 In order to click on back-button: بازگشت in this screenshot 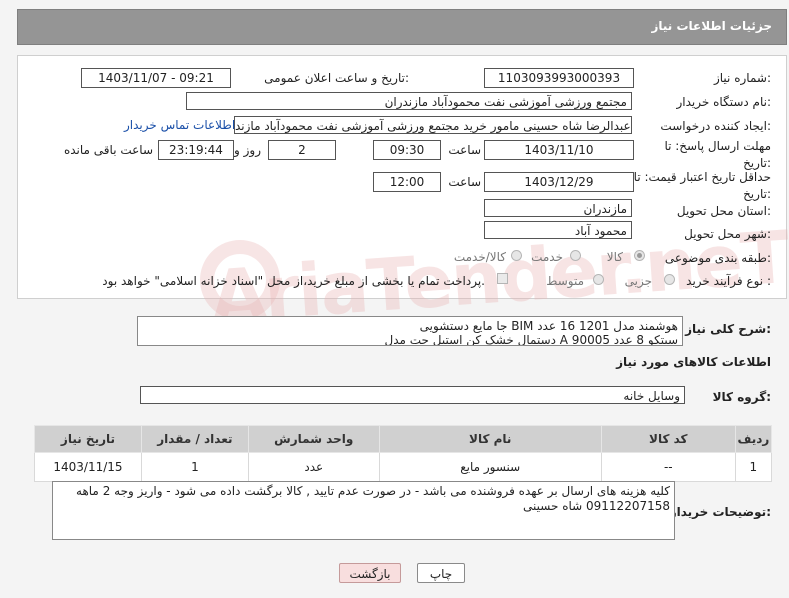, I will do `click(370, 573)`.